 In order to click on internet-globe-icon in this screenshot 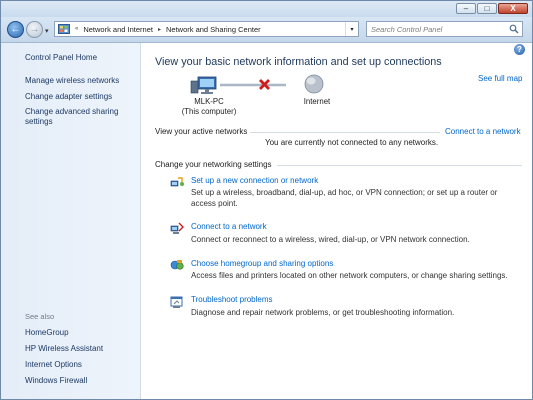, I will do `click(314, 84)`.